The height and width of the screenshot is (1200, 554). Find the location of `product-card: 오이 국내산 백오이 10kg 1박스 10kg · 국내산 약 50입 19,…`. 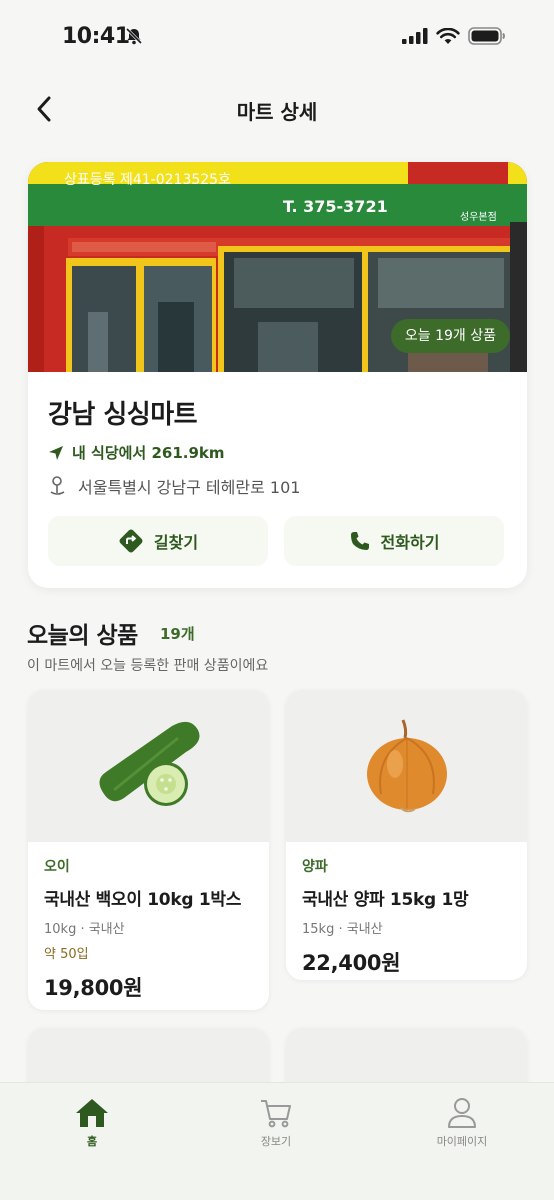

product-card: 오이 국내산 백오이 10kg 1박스 10kg · 국내산 약 50입 19,… is located at coordinates (148, 850).